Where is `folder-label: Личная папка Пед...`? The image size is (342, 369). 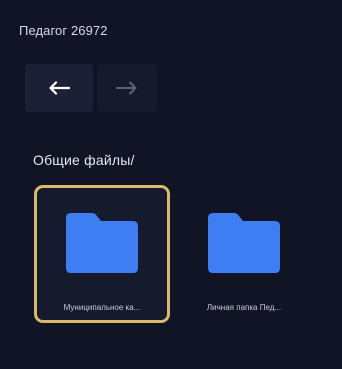
folder-label: Личная папка Пед... is located at coordinates (244, 307).